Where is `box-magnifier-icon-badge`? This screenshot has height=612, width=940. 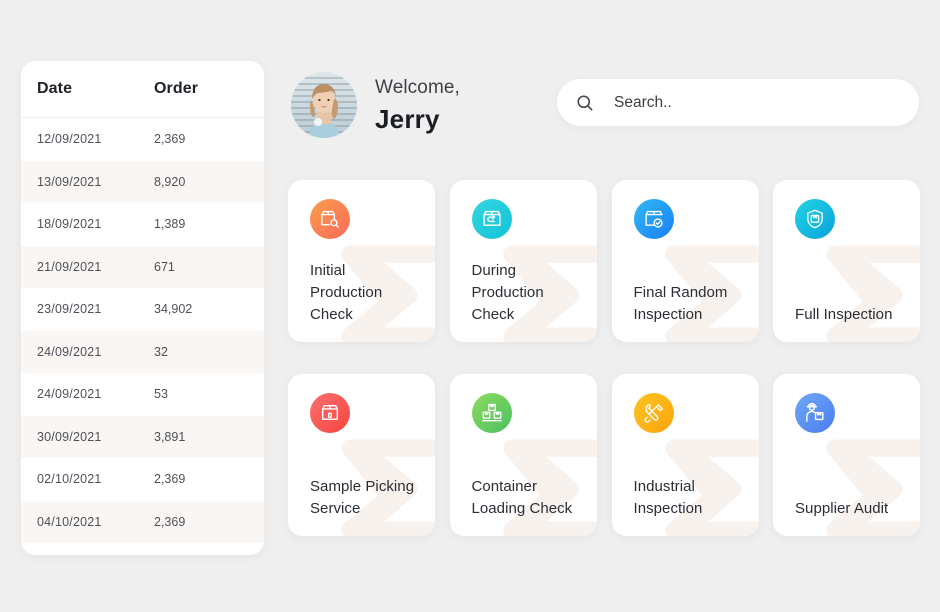
box-magnifier-icon-badge is located at coordinates (330, 219).